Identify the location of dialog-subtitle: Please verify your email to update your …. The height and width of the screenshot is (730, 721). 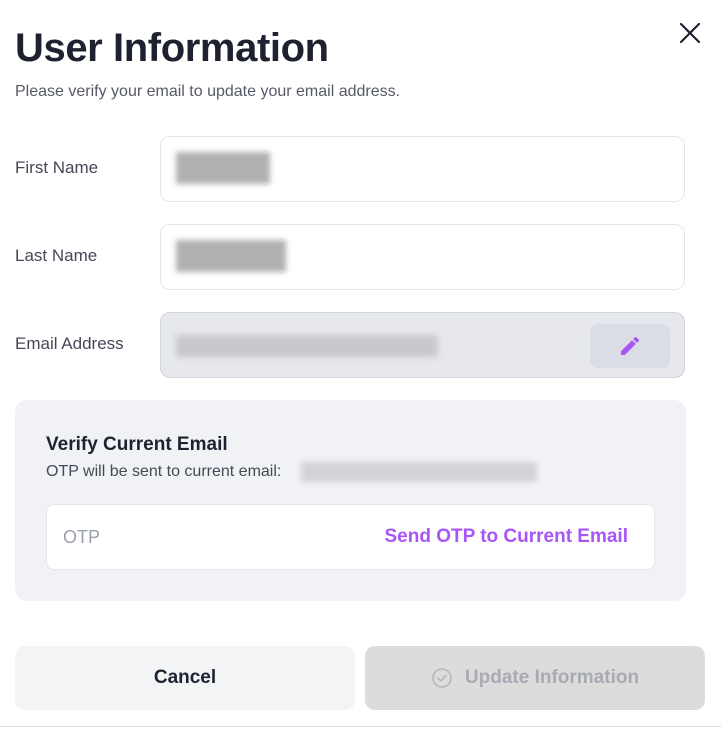
(208, 91).